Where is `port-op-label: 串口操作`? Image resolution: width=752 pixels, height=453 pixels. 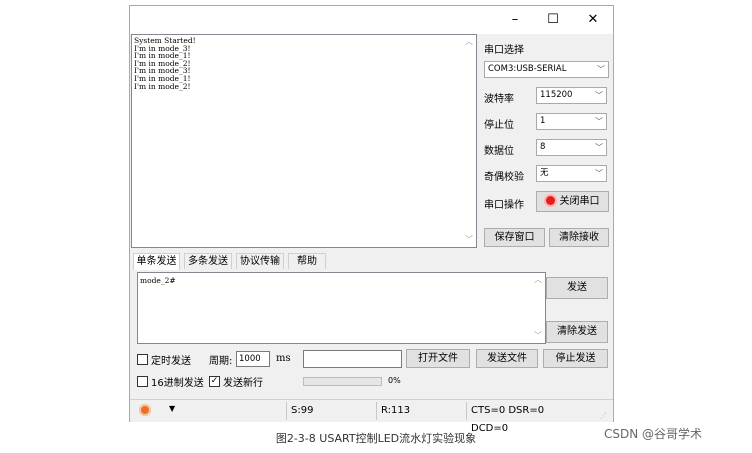
port-op-label: 串口操作 is located at coordinates (504, 205).